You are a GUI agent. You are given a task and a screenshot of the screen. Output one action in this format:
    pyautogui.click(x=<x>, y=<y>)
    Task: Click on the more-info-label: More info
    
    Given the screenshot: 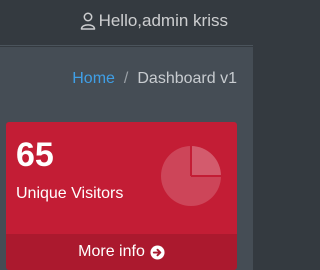 What is the action you would take?
    pyautogui.click(x=111, y=251)
    